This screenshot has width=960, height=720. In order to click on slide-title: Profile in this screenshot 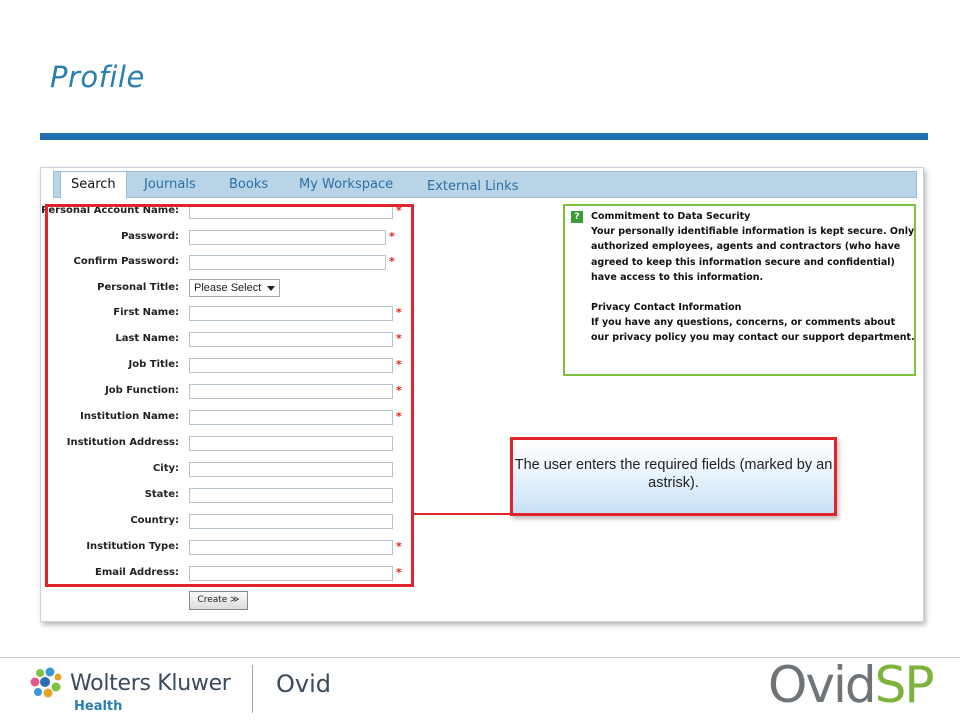, I will do `click(97, 77)`.